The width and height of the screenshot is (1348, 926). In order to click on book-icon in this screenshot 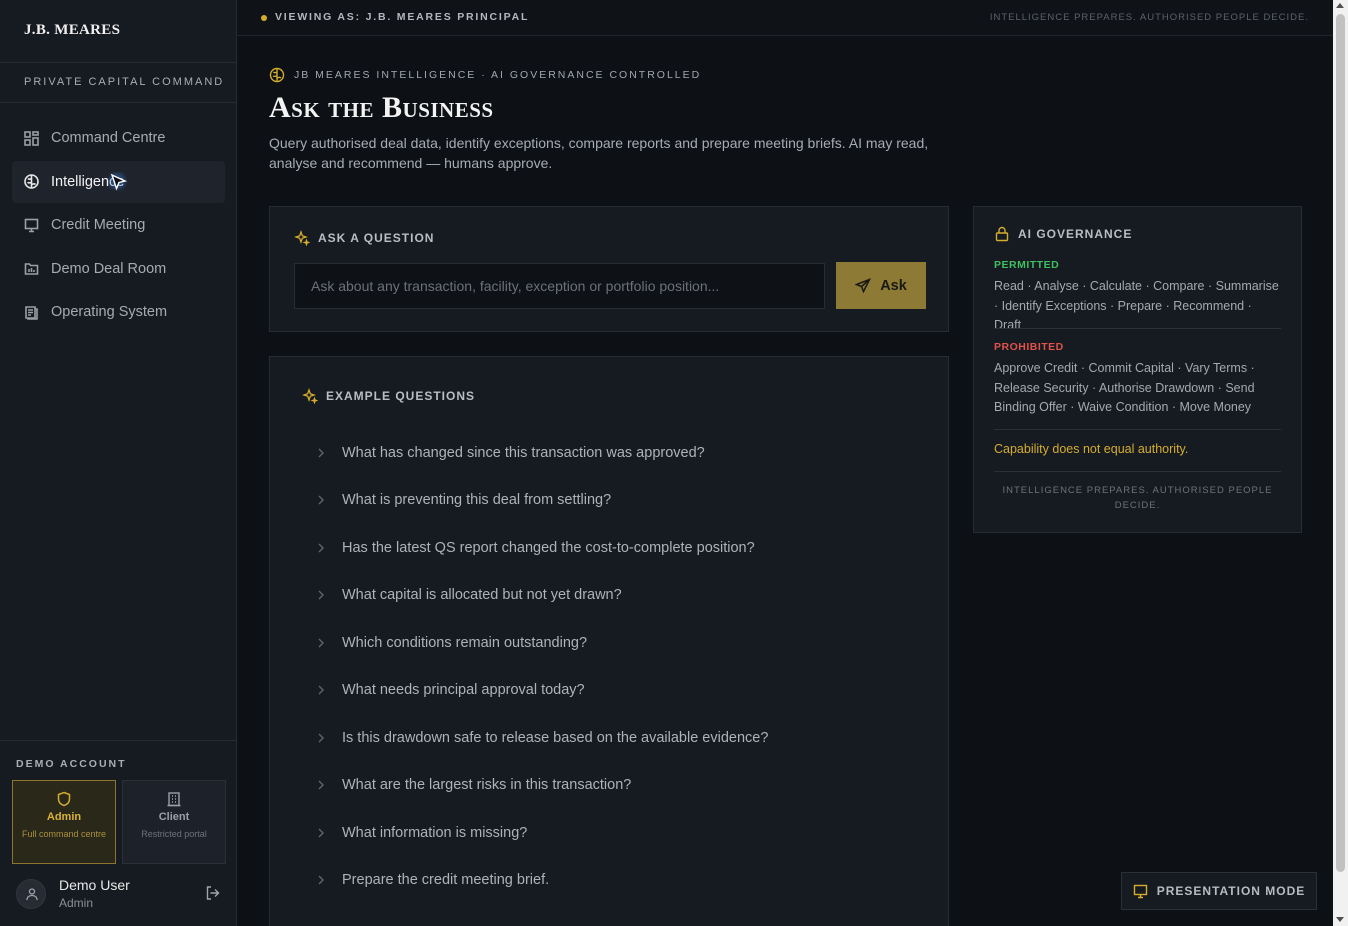, I will do `click(31, 312)`.